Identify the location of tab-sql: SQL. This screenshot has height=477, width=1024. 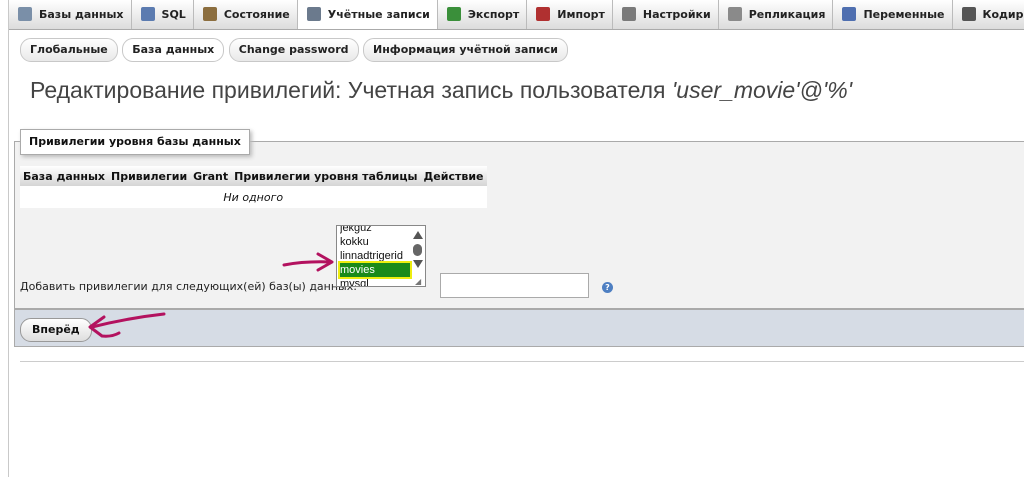
(163, 14).